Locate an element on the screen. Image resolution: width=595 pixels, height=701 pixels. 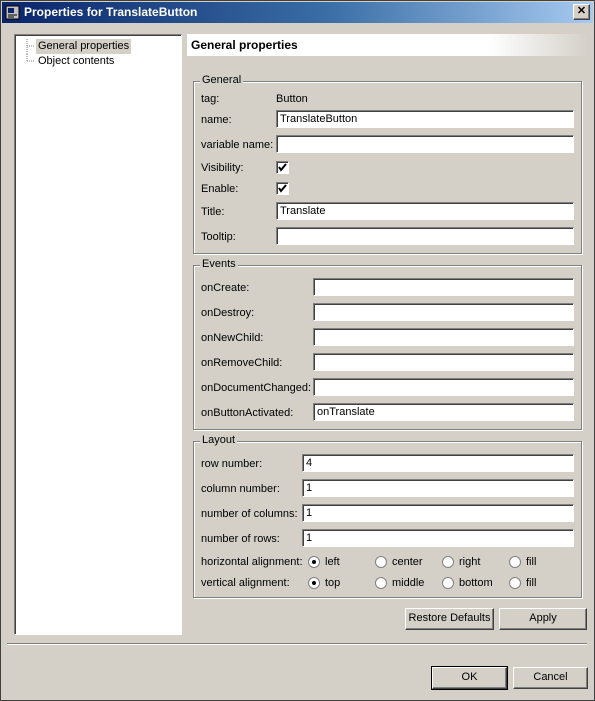
halign-center-label: center is located at coordinates (407, 562).